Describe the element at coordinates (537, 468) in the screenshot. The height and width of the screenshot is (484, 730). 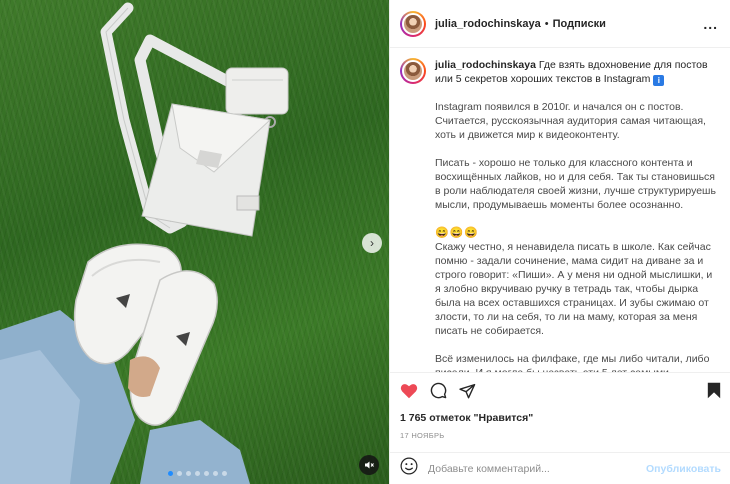
I see `comment-input` at that location.